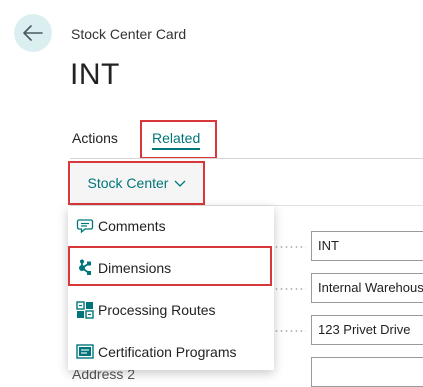  I want to click on code-field: INT, so click(367, 246).